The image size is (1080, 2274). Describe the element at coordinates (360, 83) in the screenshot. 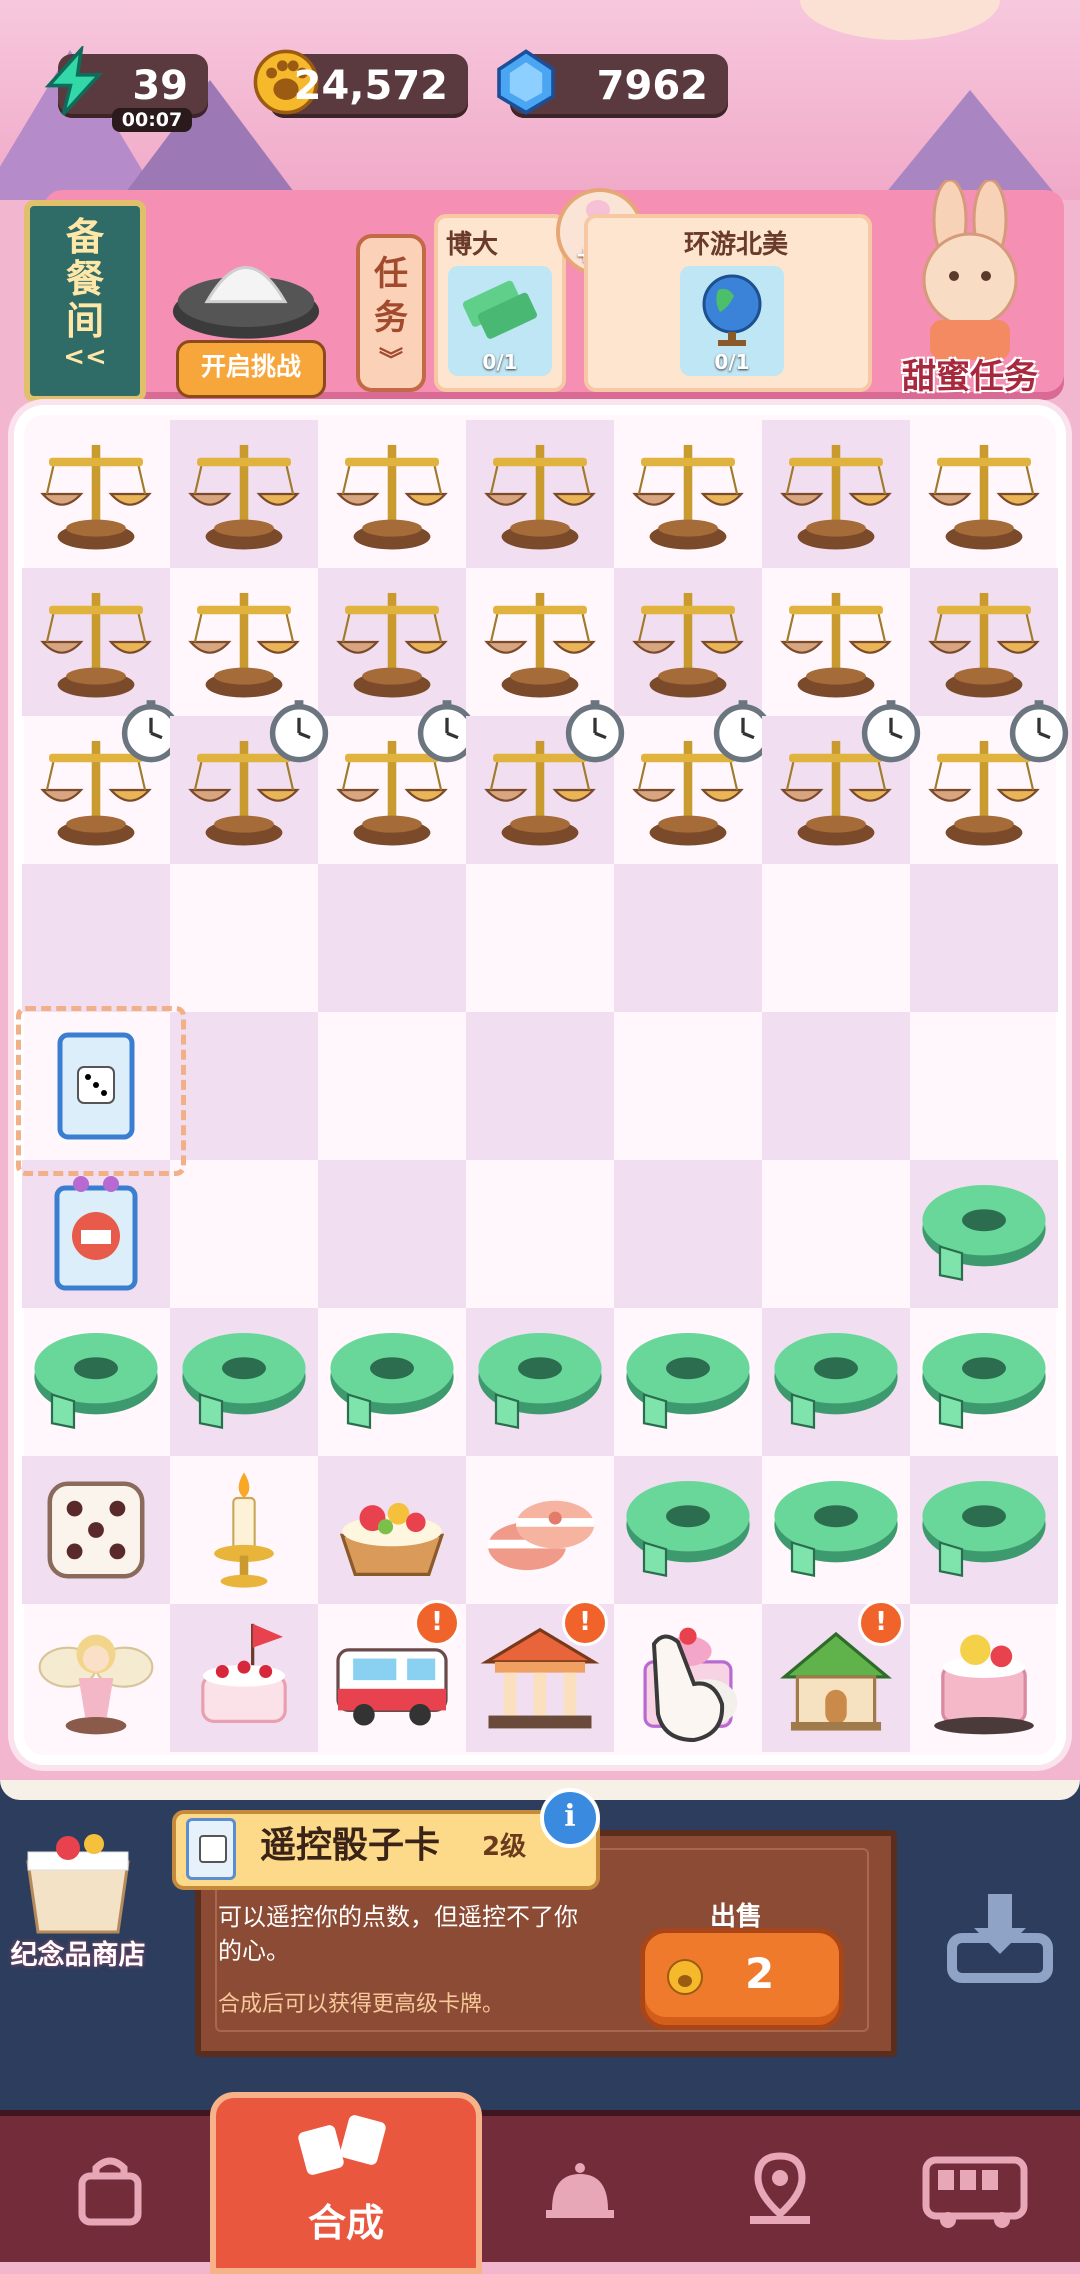

I see `coin-counter: 24,572` at that location.